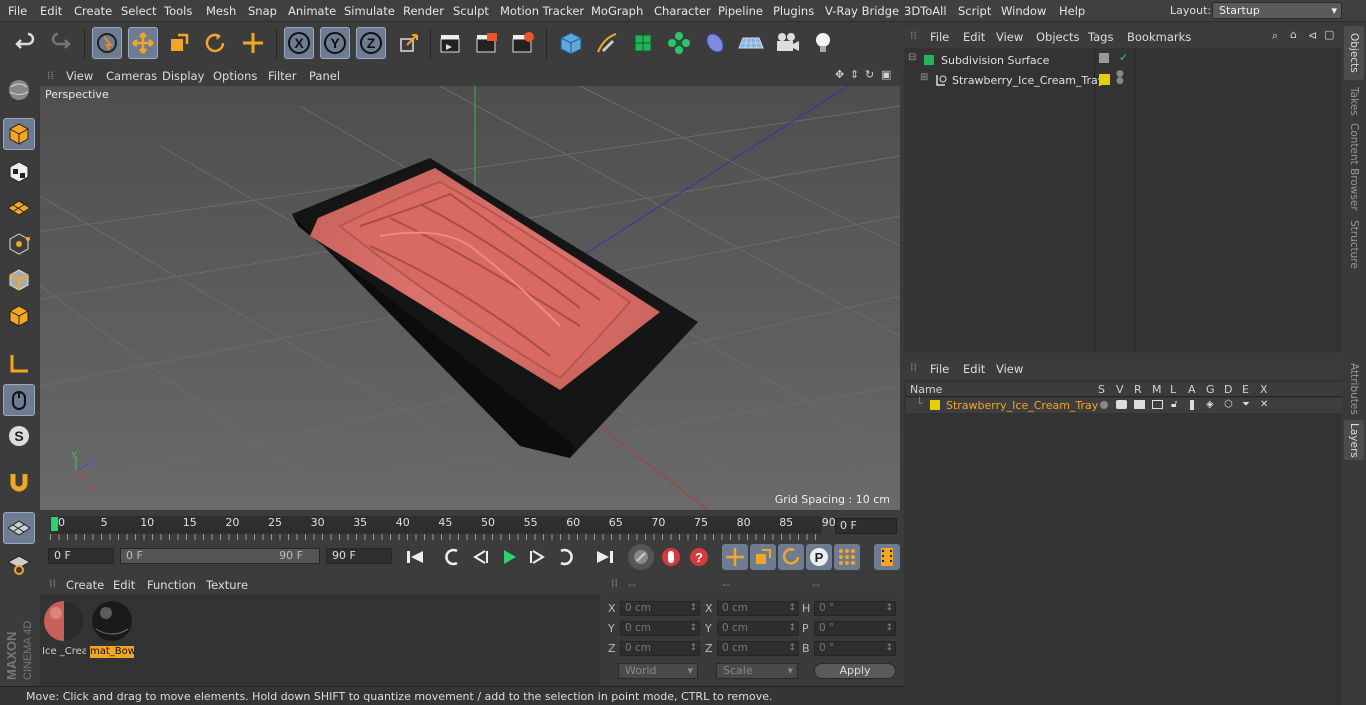 This screenshot has width=1366, height=705. Describe the element at coordinates (19, 482) in the screenshot. I see `snap-button` at that location.